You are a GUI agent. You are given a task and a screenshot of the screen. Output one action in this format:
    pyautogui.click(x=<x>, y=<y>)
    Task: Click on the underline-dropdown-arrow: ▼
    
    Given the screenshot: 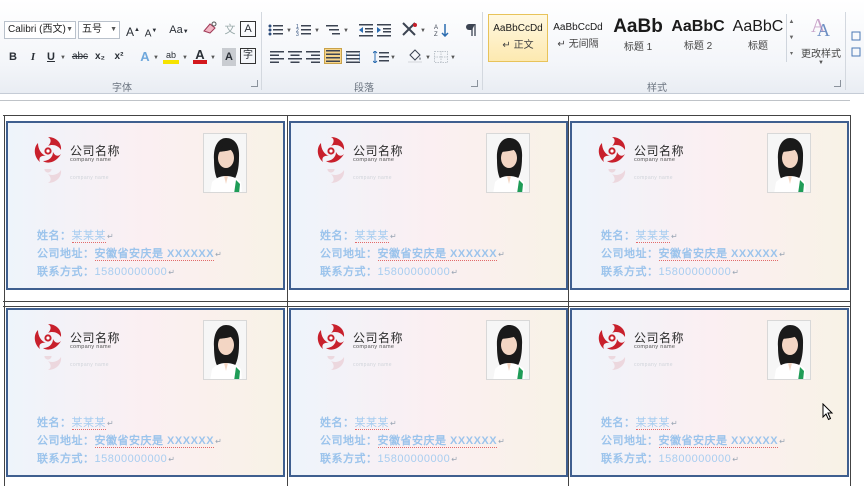 What is the action you would take?
    pyautogui.click(x=63, y=58)
    